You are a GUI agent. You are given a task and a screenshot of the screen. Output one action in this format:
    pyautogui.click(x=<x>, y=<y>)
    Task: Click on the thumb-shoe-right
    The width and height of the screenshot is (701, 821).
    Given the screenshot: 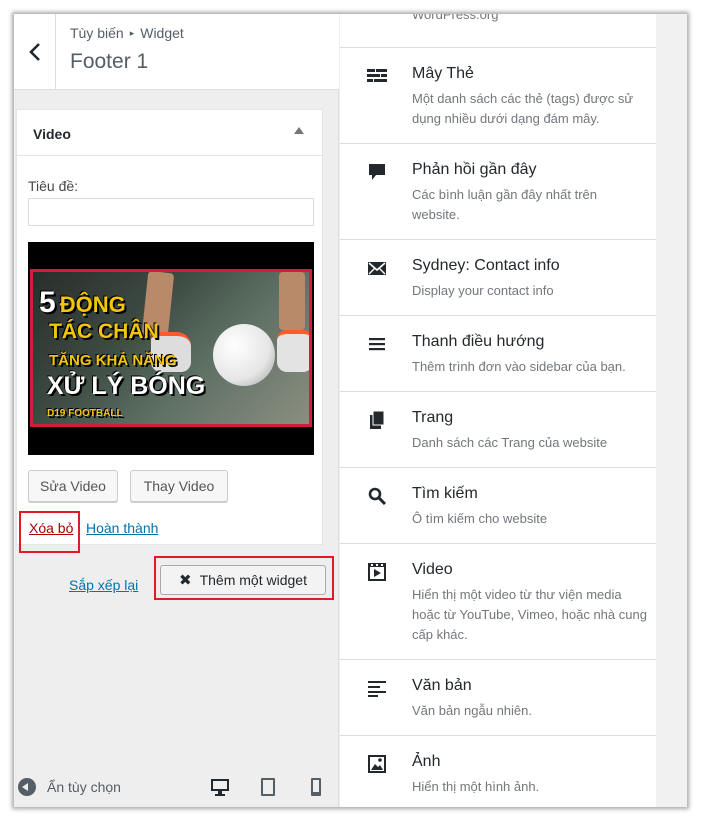 What is the action you would take?
    pyautogui.click(x=293, y=351)
    